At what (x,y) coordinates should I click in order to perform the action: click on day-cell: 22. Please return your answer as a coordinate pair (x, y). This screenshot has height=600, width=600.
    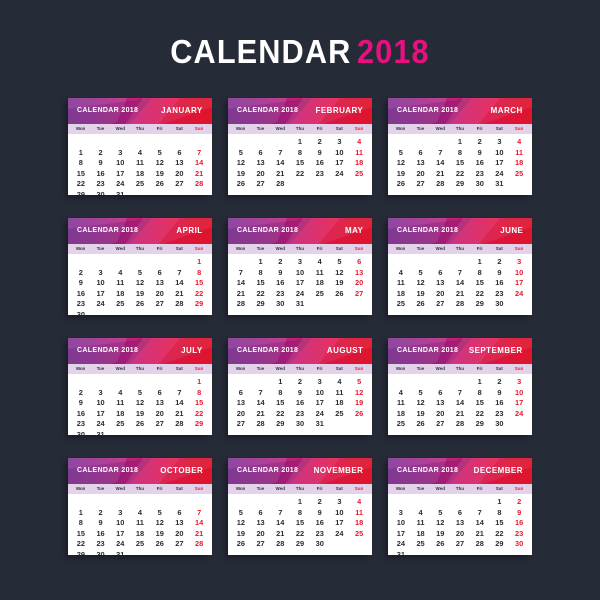
    Looking at the image, I should click on (500, 534).